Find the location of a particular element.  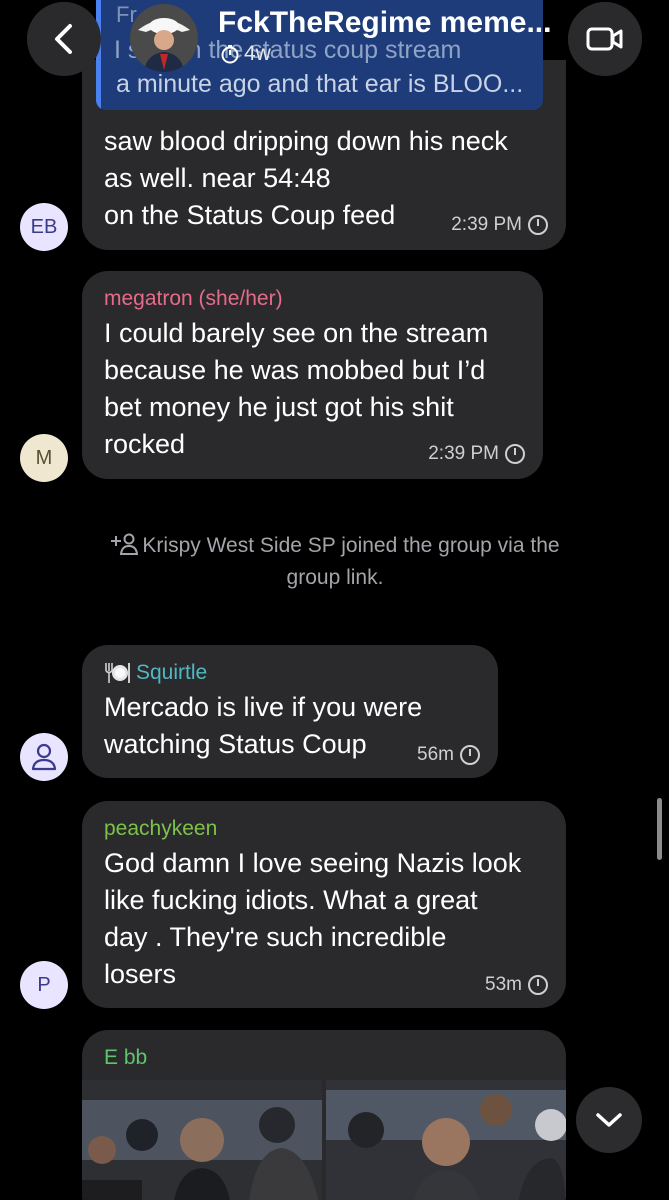

sender-name: E bb is located at coordinates (125, 1058).